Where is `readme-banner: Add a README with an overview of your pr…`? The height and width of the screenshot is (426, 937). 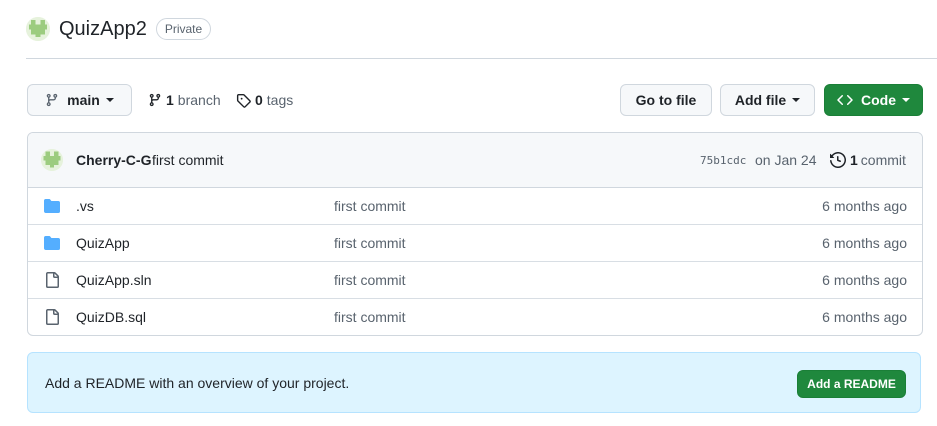
readme-banner: Add a README with an overview of your pr… is located at coordinates (474, 382).